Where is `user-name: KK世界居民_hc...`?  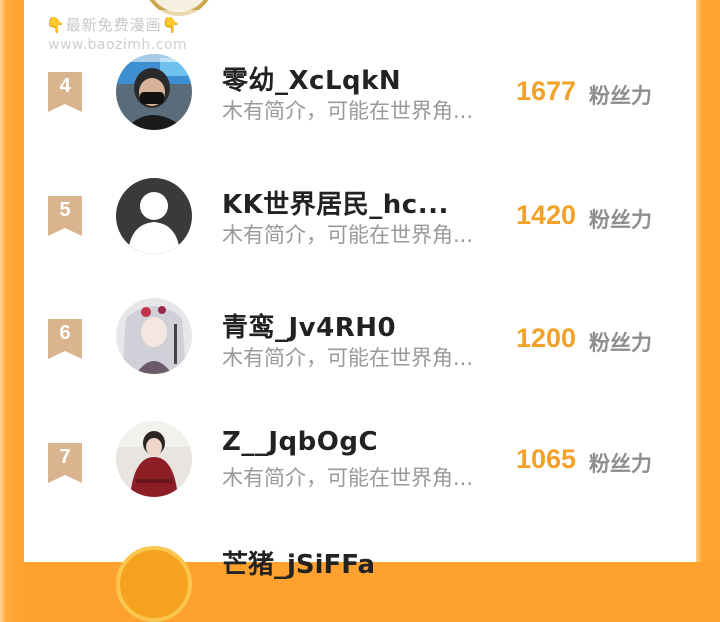
user-name: KK世界居民_hc... is located at coordinates (335, 202).